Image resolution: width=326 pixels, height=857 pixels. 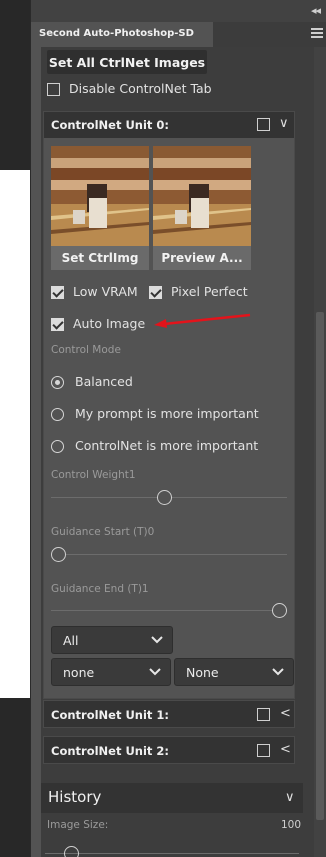 I want to click on auto-image-label: Auto Image, so click(x=109, y=323).